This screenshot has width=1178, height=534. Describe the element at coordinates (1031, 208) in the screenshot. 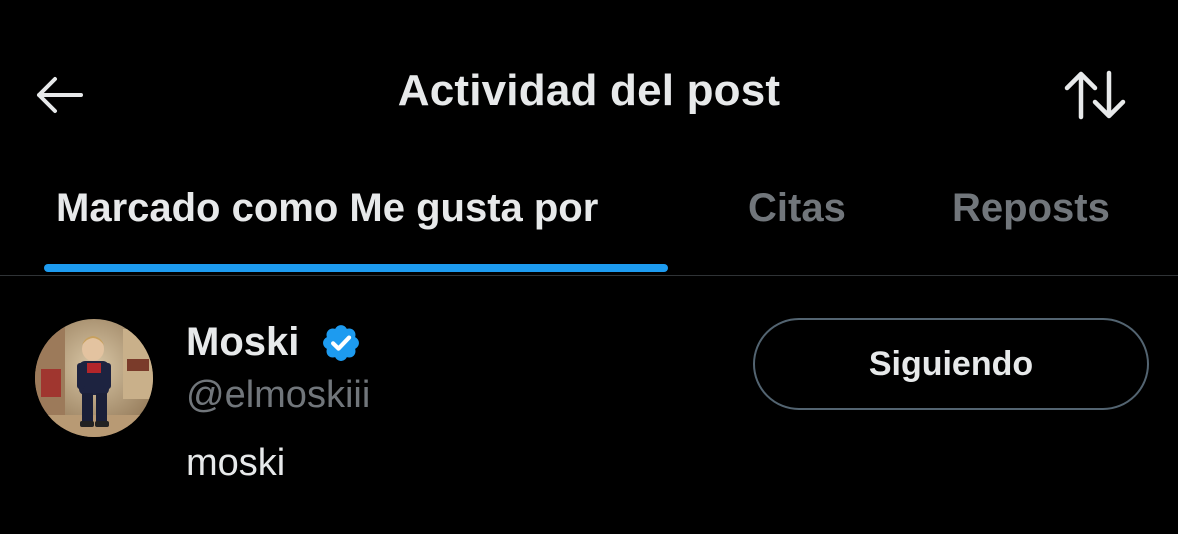

I see `tab-reposts: Reposts` at that location.